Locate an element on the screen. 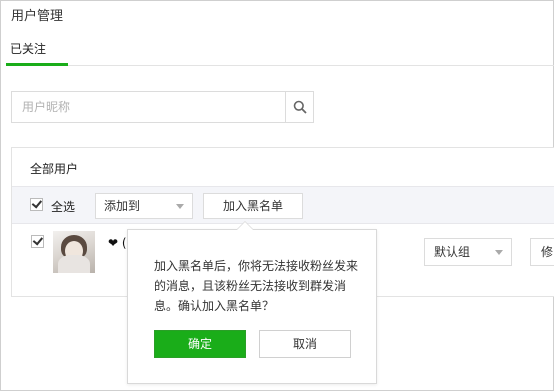  avatar-hood is located at coordinates (74, 264).